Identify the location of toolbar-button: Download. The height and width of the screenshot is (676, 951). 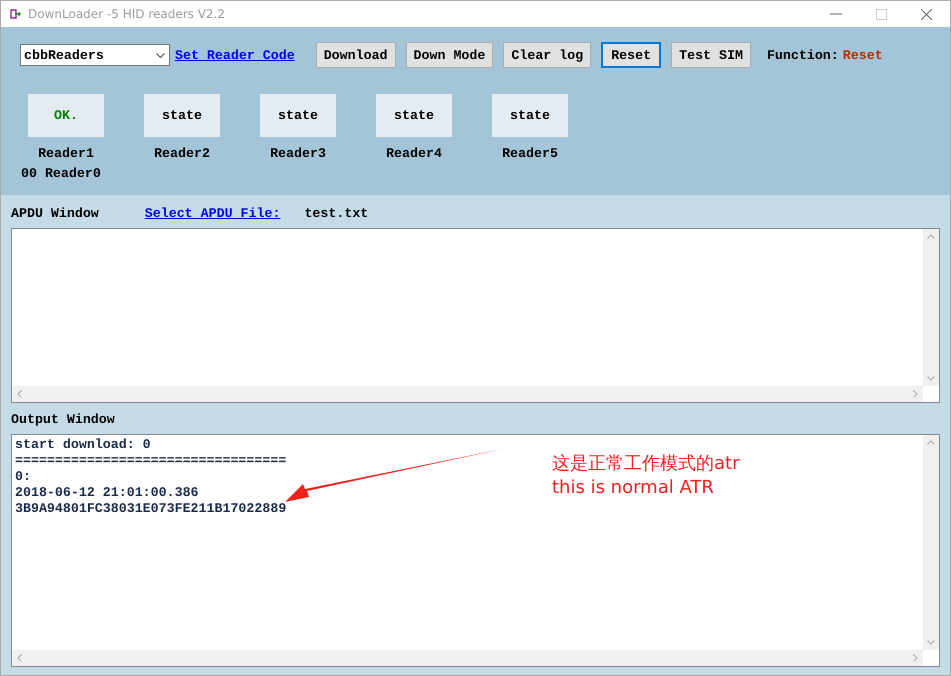
(356, 55).